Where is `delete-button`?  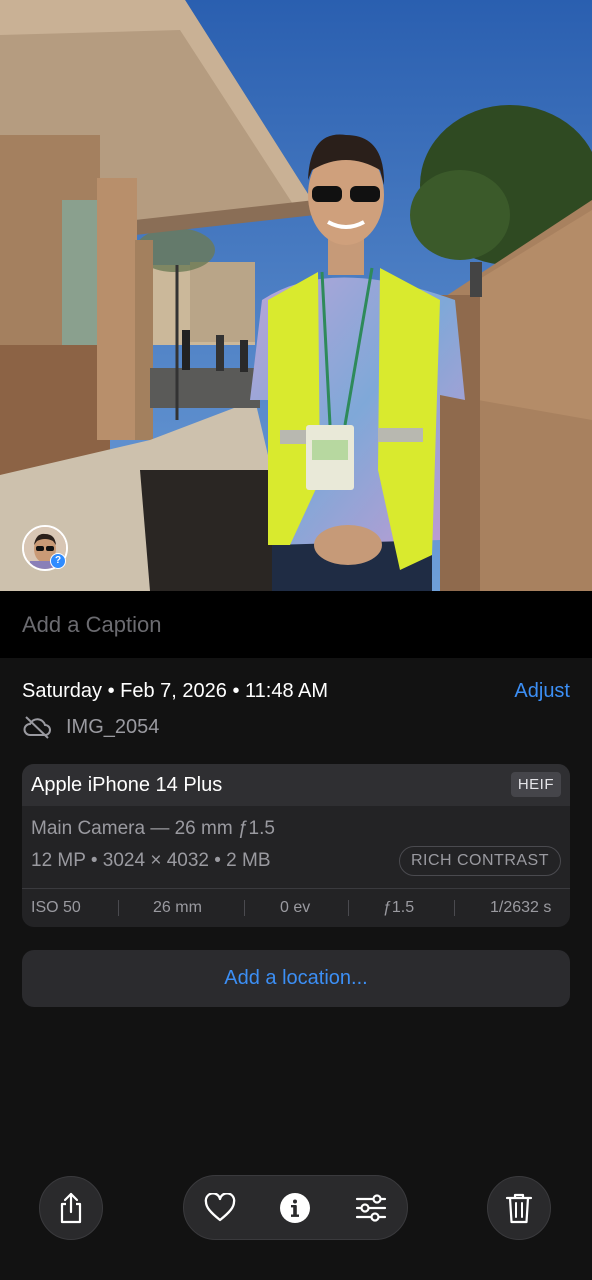
delete-button is located at coordinates (519, 1208).